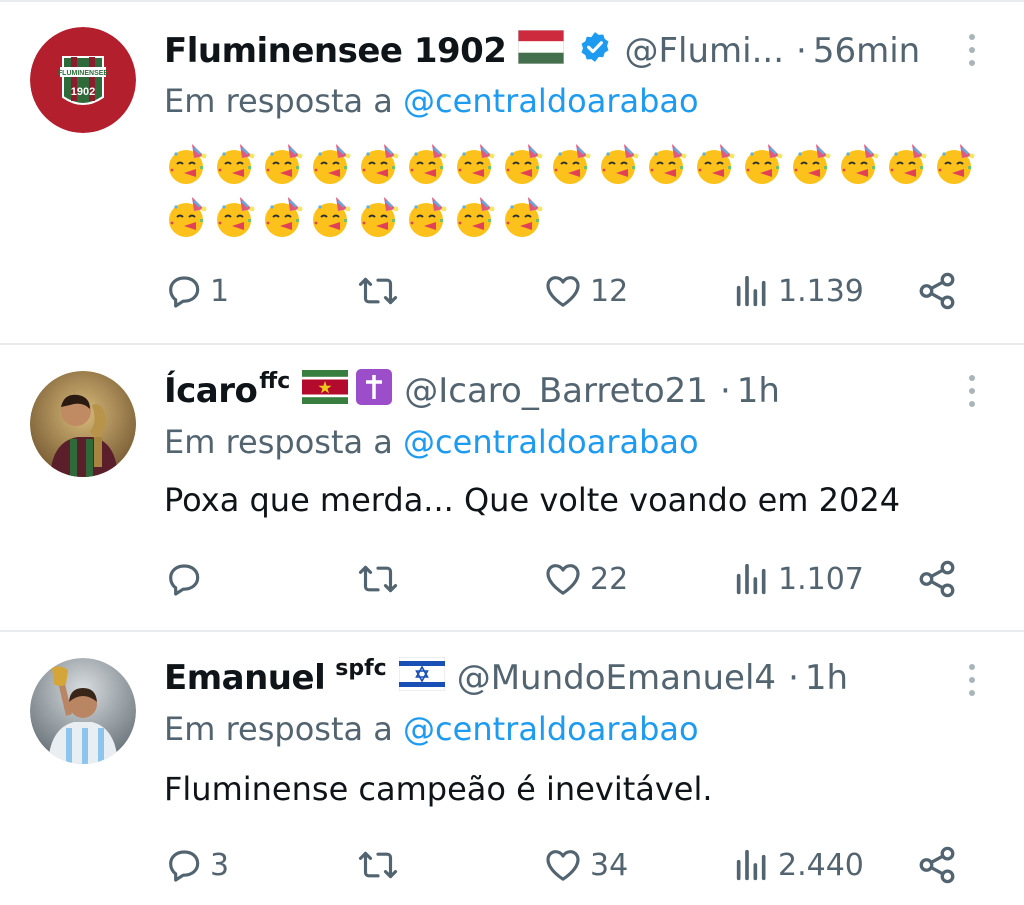 Image resolution: width=1024 pixels, height=905 pixels. I want to click on views-button: 2.440, so click(798, 865).